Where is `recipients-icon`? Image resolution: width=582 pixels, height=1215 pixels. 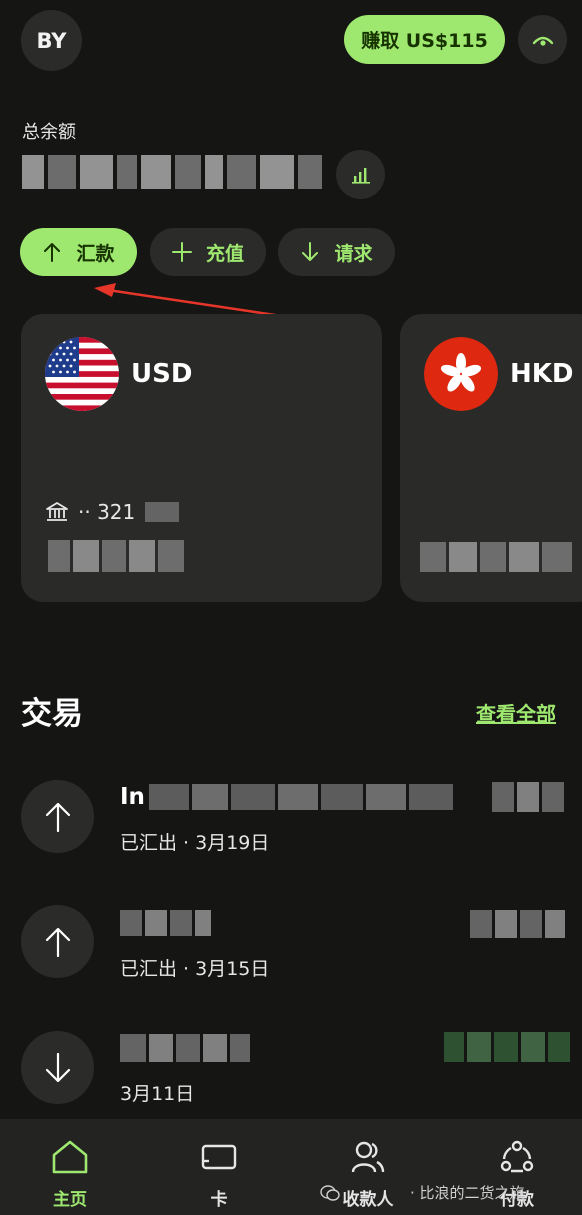 recipients-icon is located at coordinates (368, 1157).